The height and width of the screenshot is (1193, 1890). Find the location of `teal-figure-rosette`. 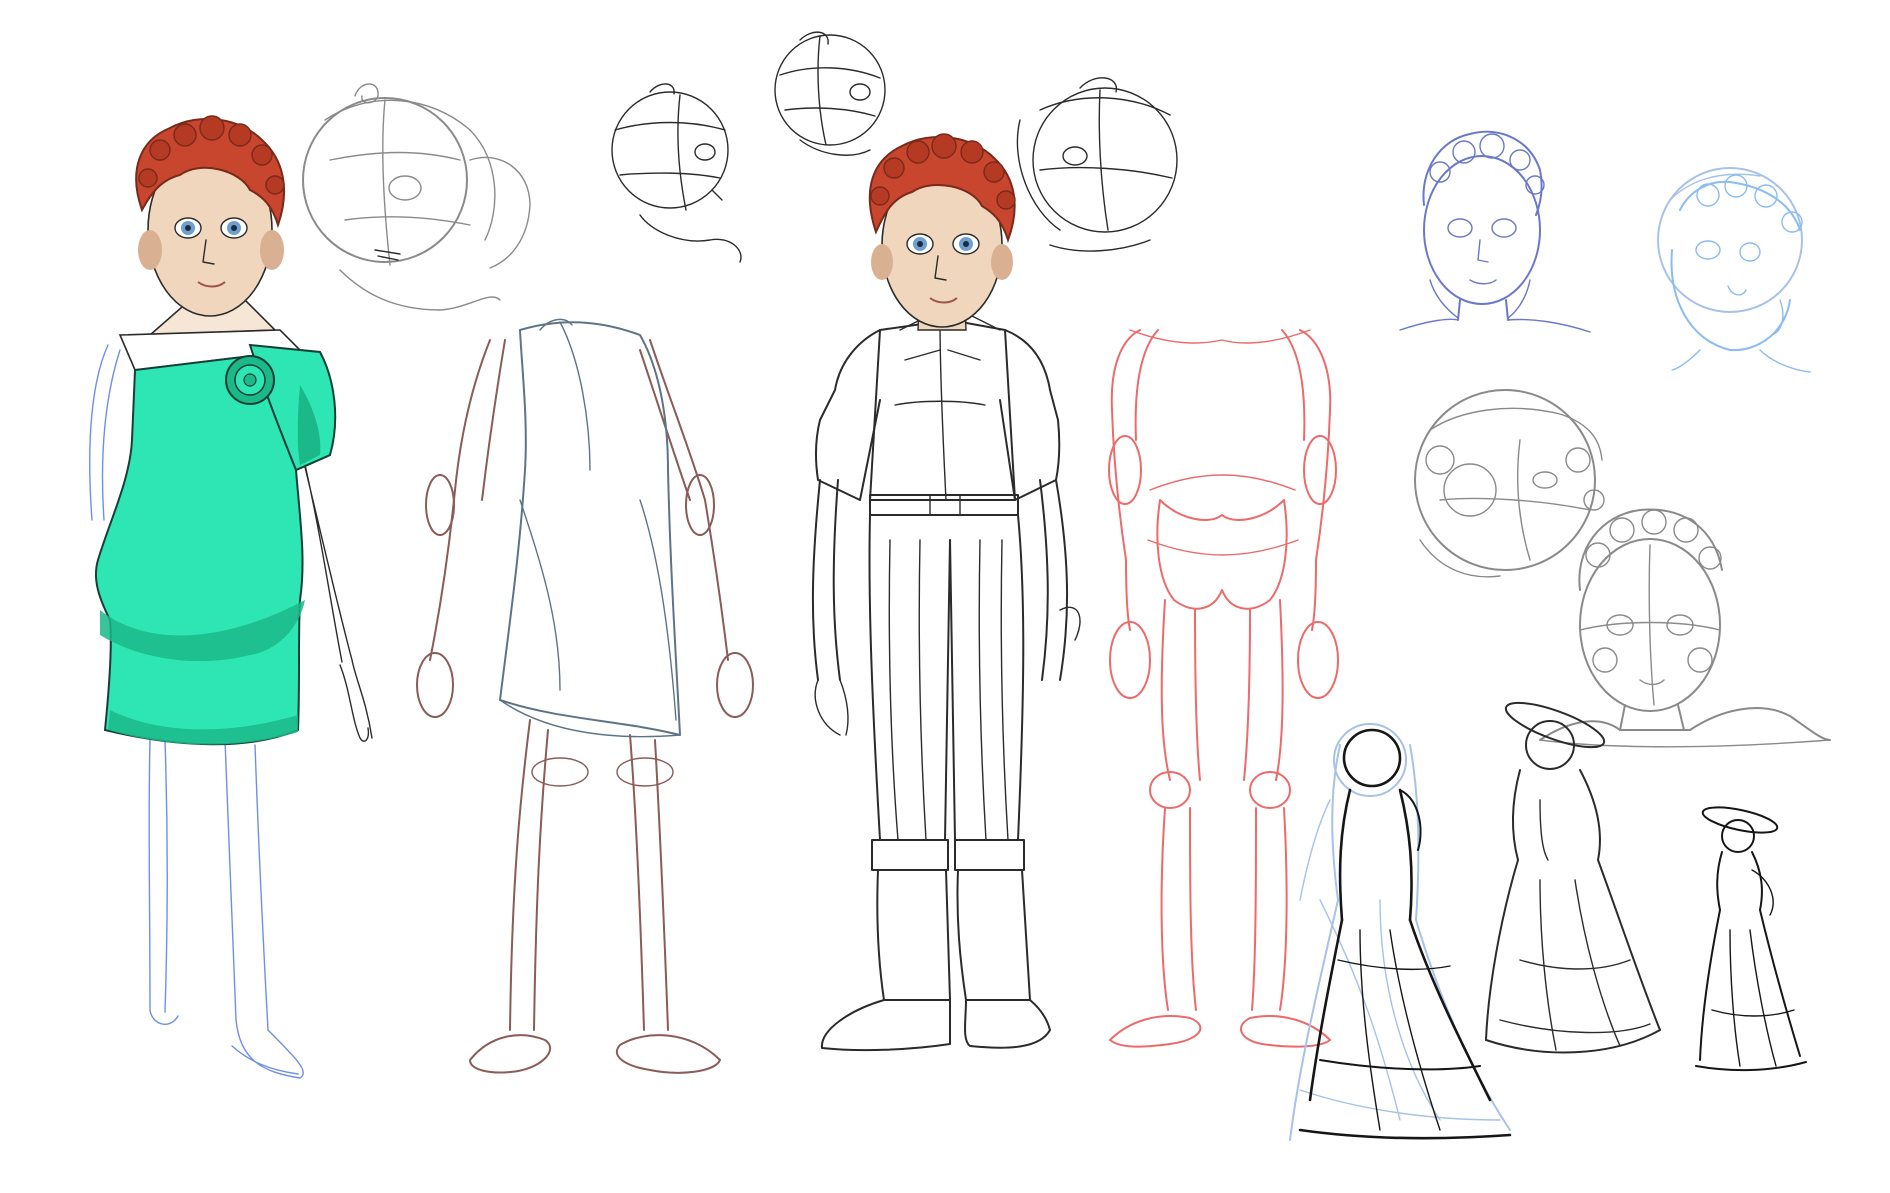

teal-figure-rosette is located at coordinates (250, 380).